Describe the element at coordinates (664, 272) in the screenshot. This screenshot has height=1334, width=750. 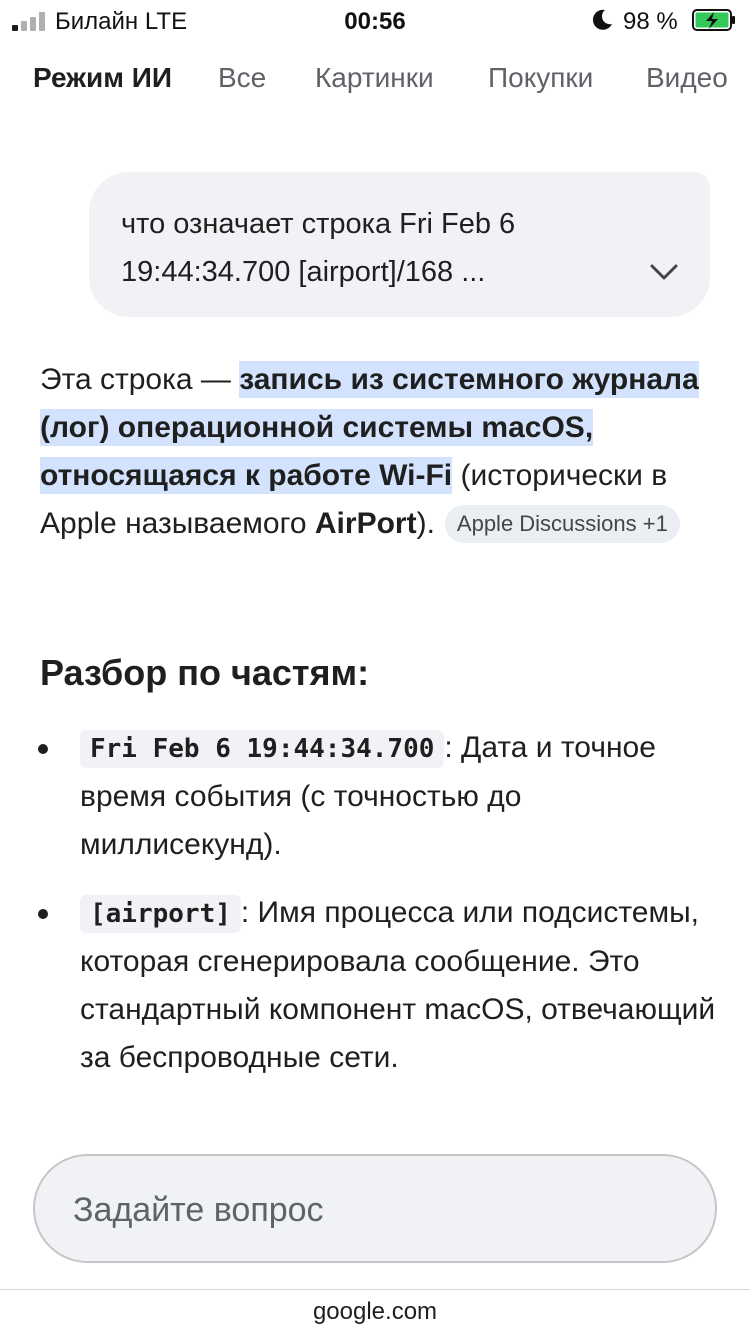
I see `chevron-down-icon` at that location.